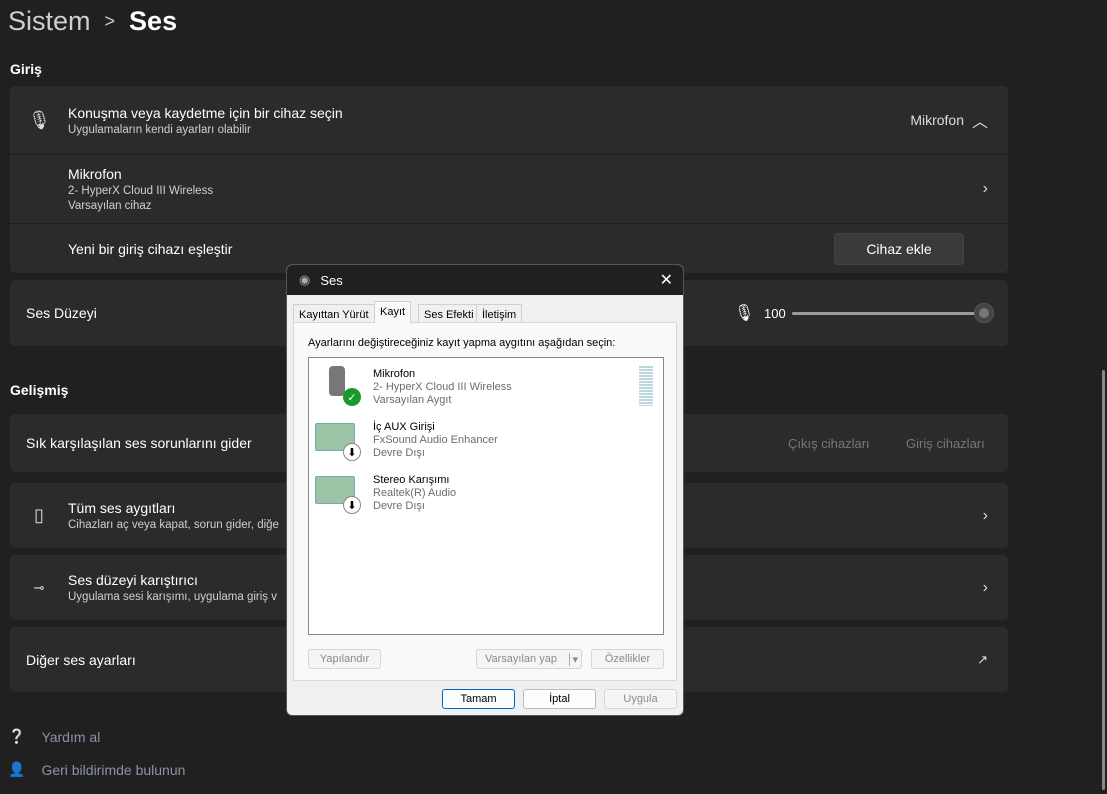 The image size is (1107, 794). Describe the element at coordinates (153, 21) in the screenshot. I see `page-title: Ses` at that location.